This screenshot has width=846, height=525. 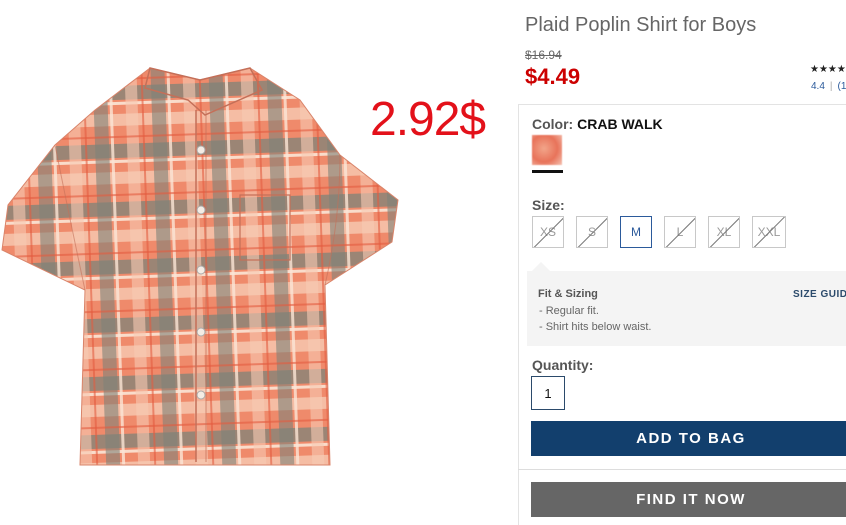 What do you see at coordinates (680, 232) in the screenshot?
I see `size-option-l: L` at bounding box center [680, 232].